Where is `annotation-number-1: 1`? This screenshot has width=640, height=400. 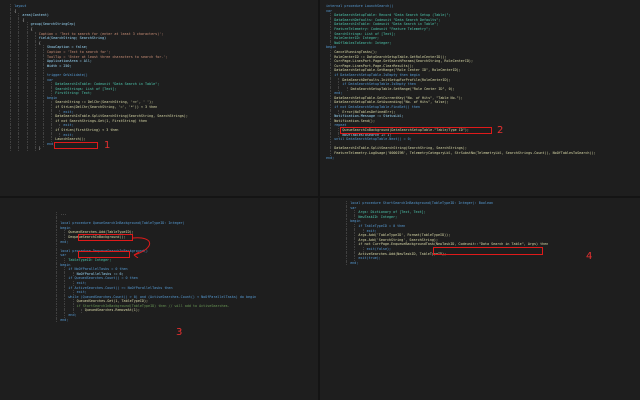
annotation-number-1: 1 is located at coordinates (107, 145).